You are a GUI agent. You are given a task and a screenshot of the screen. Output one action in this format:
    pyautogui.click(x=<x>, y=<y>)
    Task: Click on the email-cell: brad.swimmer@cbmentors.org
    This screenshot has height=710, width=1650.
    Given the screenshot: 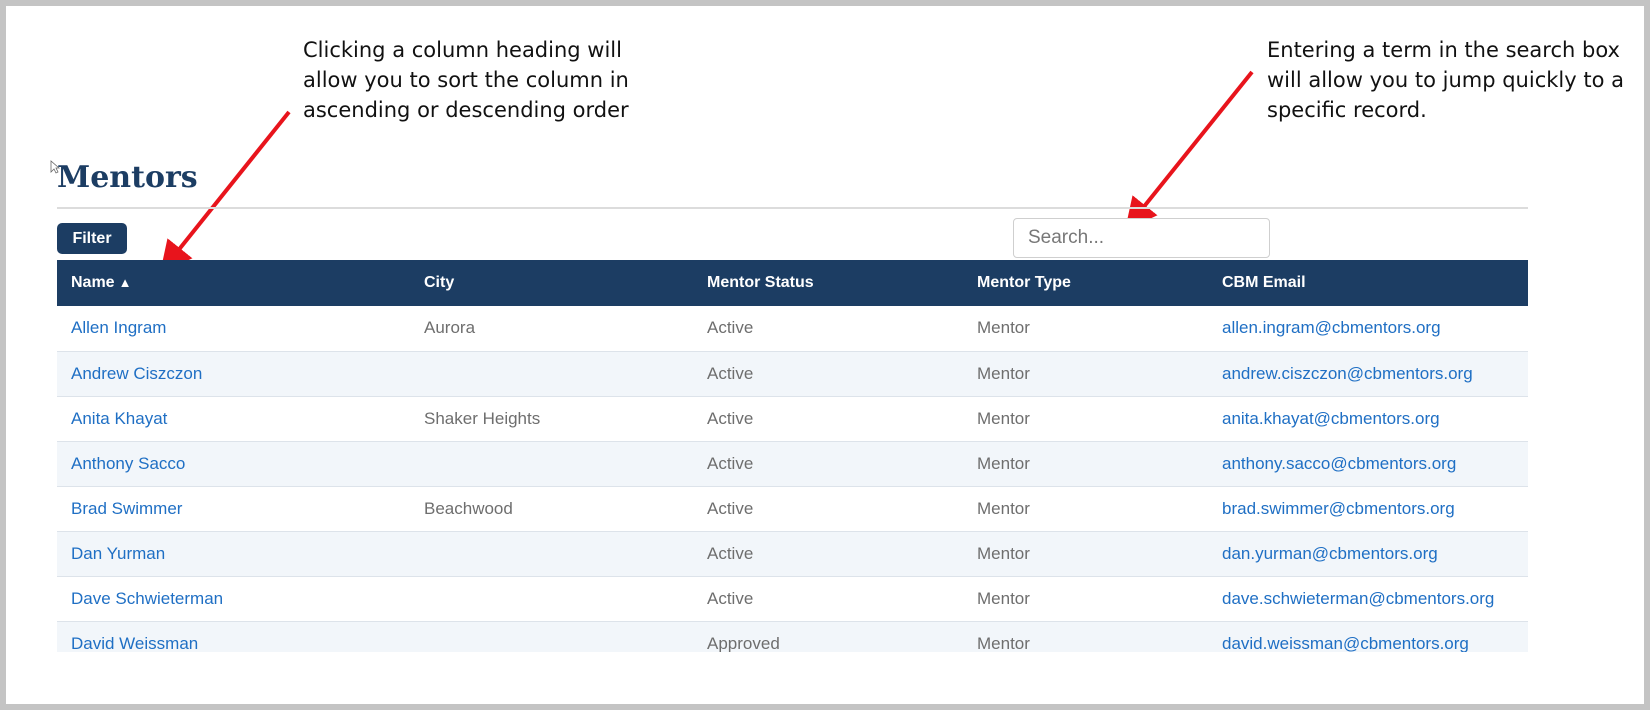 What is the action you would take?
    pyautogui.click(x=1368, y=508)
    